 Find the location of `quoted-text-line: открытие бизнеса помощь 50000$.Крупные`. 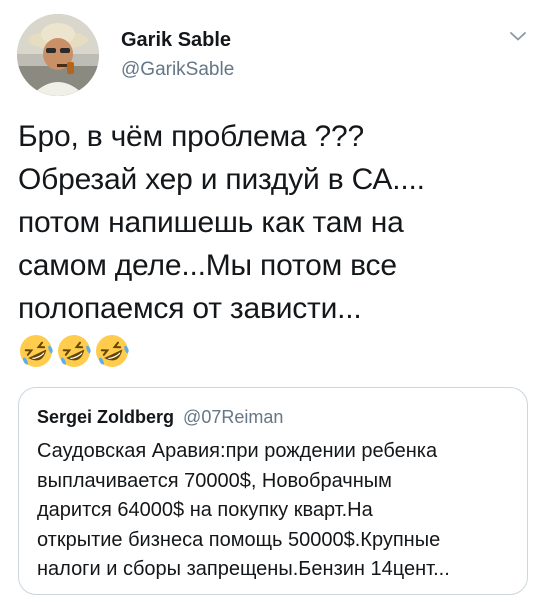

quoted-text-line: открытие бизнеса помощь 50000$.Крупные is located at coordinates (239, 539).